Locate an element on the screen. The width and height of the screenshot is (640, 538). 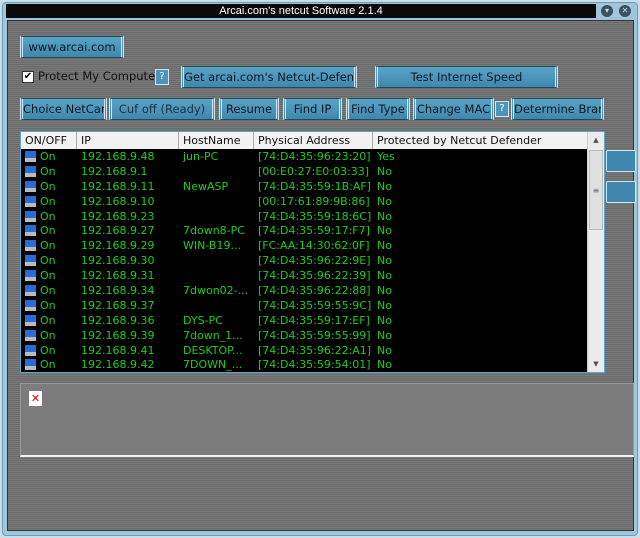
column-onoff: ON/OFF is located at coordinates (49, 140).